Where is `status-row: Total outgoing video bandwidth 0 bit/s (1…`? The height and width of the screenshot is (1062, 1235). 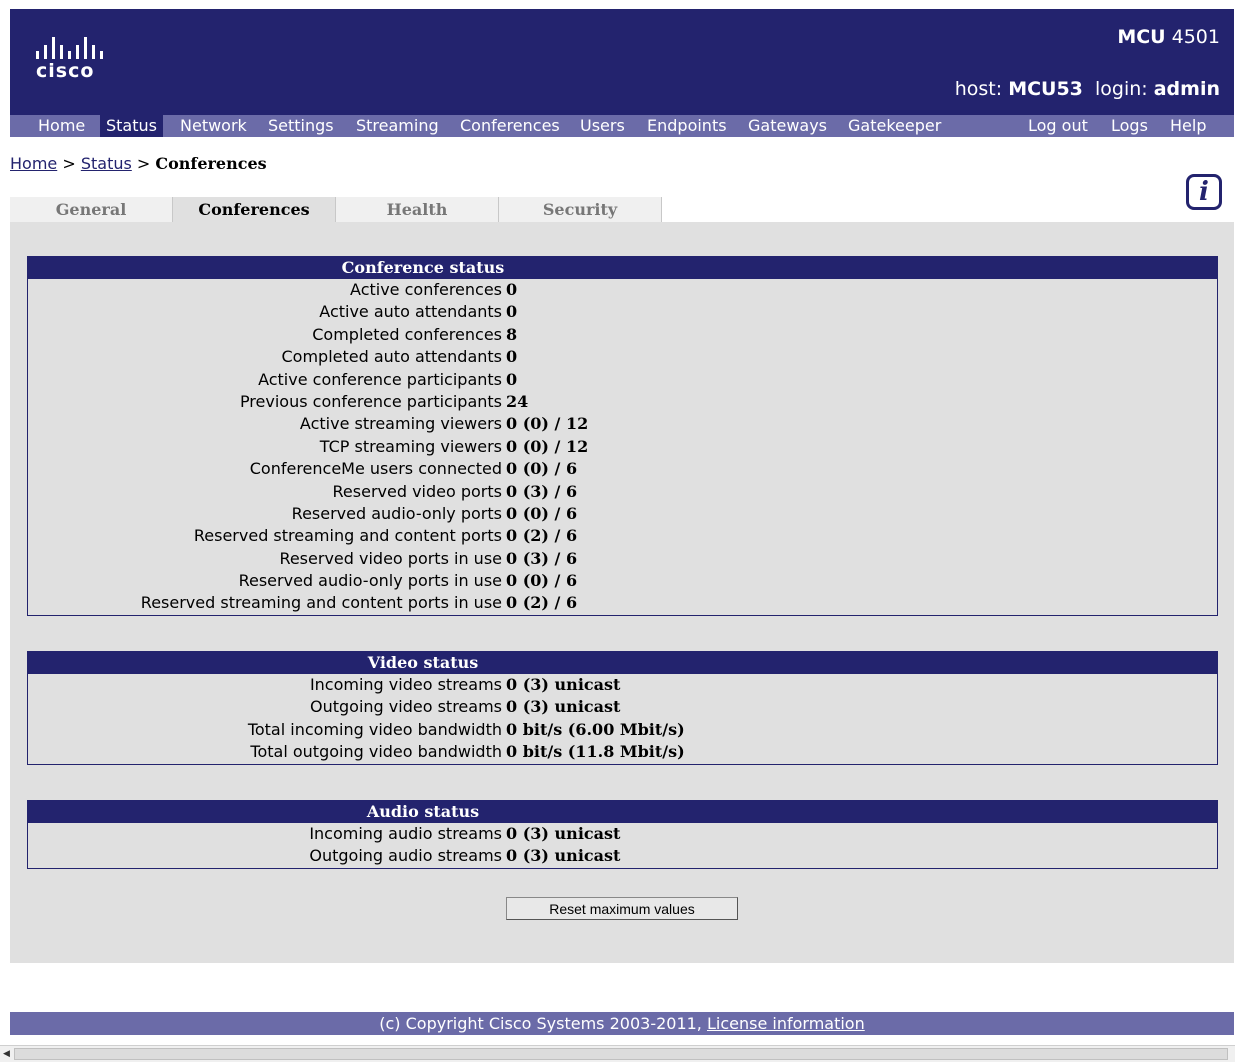 status-row: Total outgoing video bandwidth 0 bit/s (1… is located at coordinates (622, 752).